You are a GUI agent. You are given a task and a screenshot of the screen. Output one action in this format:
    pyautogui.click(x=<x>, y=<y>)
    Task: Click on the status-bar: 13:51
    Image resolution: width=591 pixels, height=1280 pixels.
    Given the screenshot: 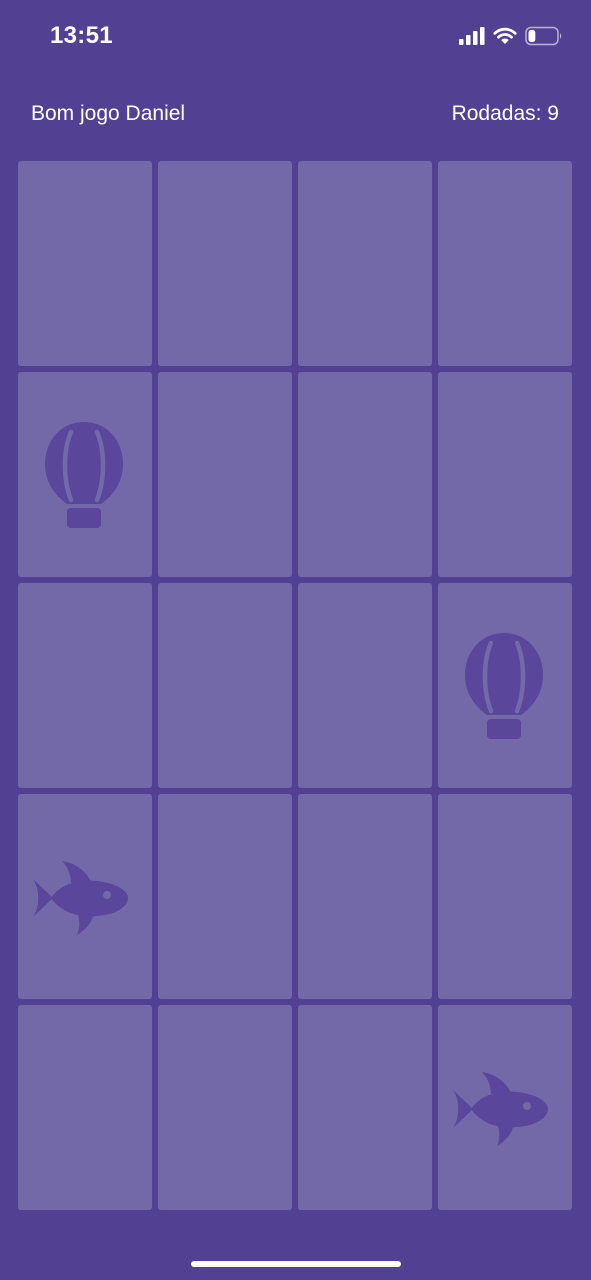 What is the action you would take?
    pyautogui.click(x=295, y=38)
    